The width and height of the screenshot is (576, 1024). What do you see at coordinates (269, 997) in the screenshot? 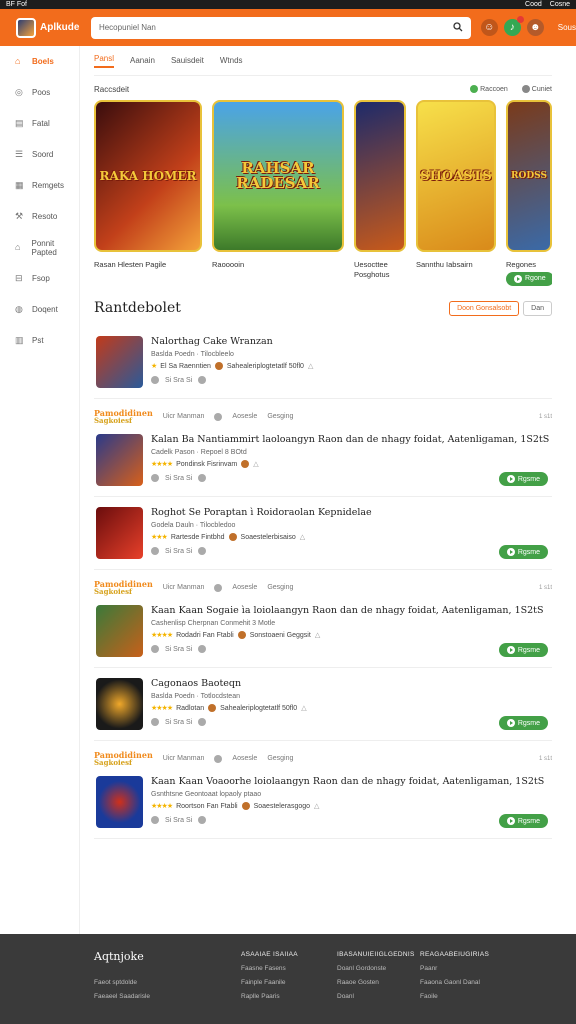
I see `footer-link: Raplle Paaris` at bounding box center [269, 997].